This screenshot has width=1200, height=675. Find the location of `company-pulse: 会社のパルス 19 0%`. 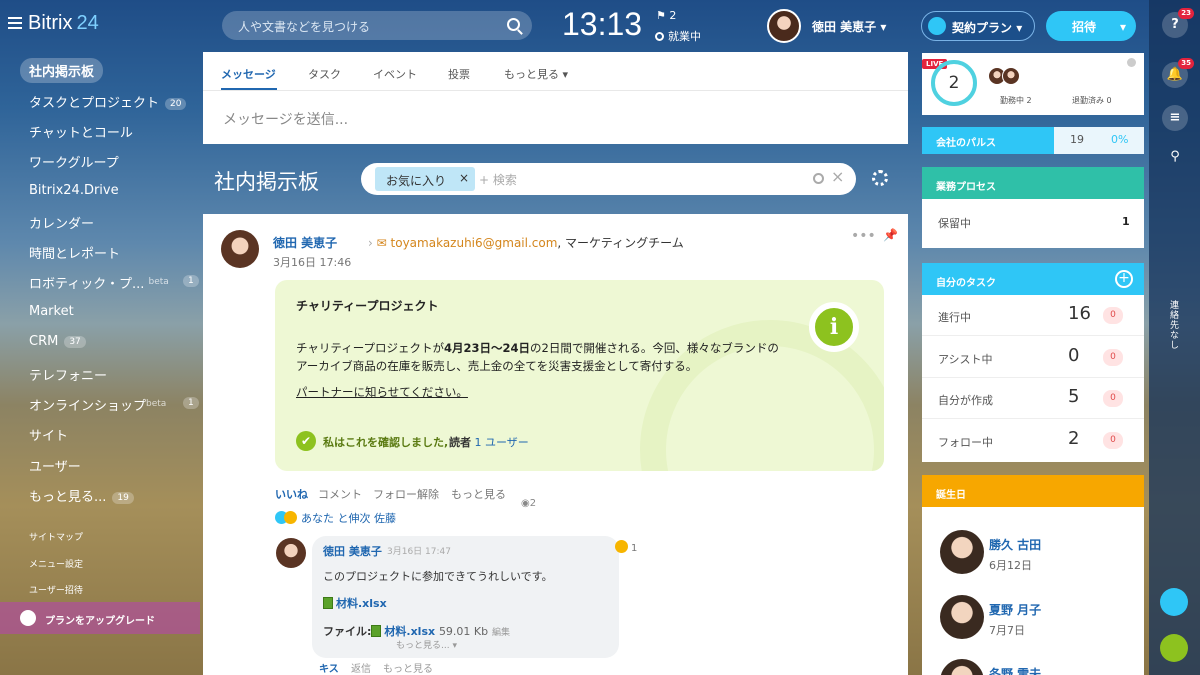

company-pulse: 会社のパルス 19 0% is located at coordinates (1033, 140).